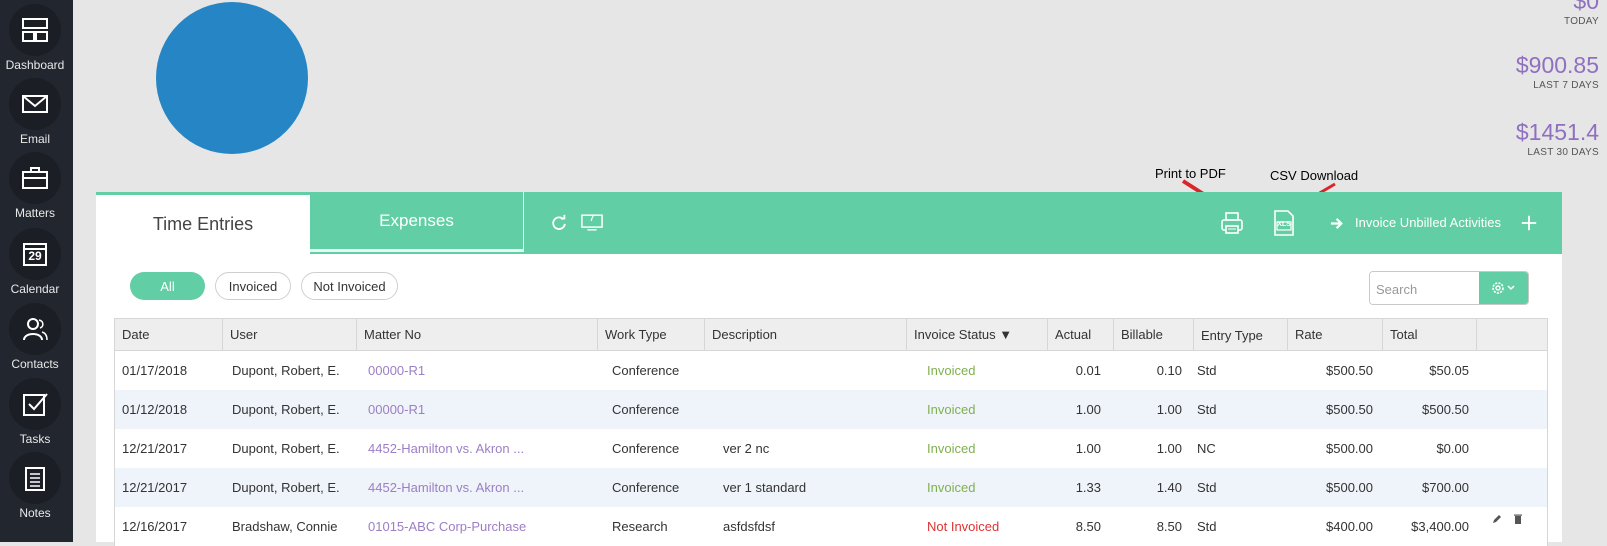  I want to click on settings-dropdown-button, so click(1503, 288).